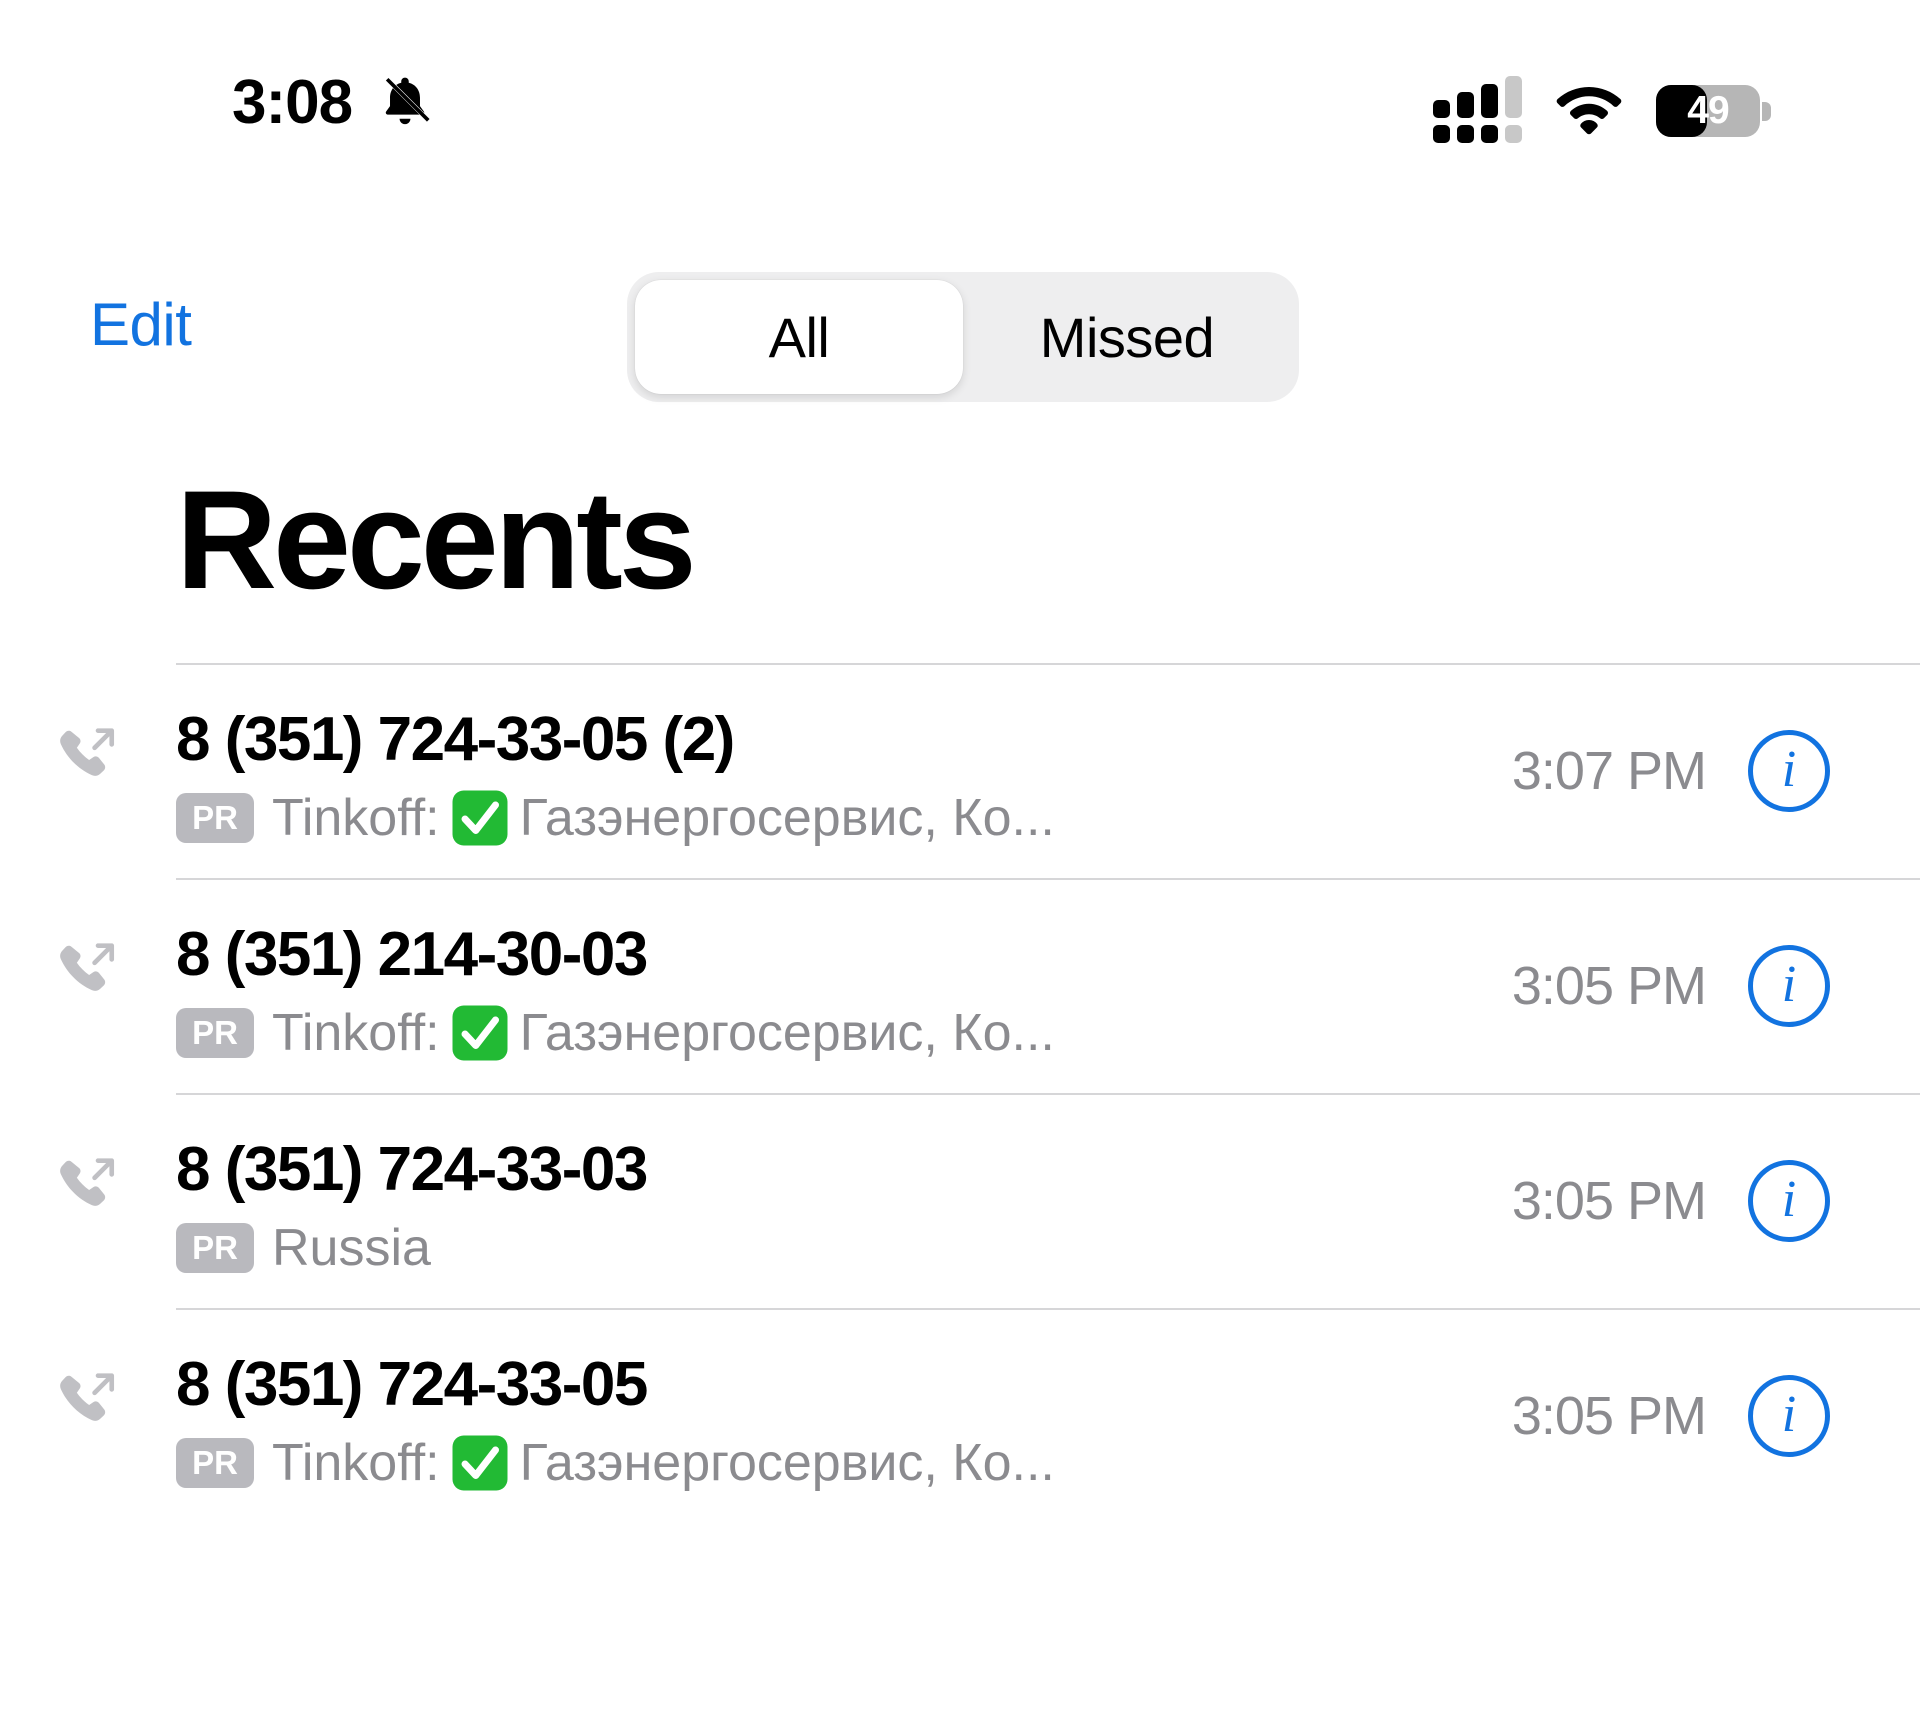 The image size is (1920, 1723). I want to click on call-time: 3:07 PM, so click(1609, 770).